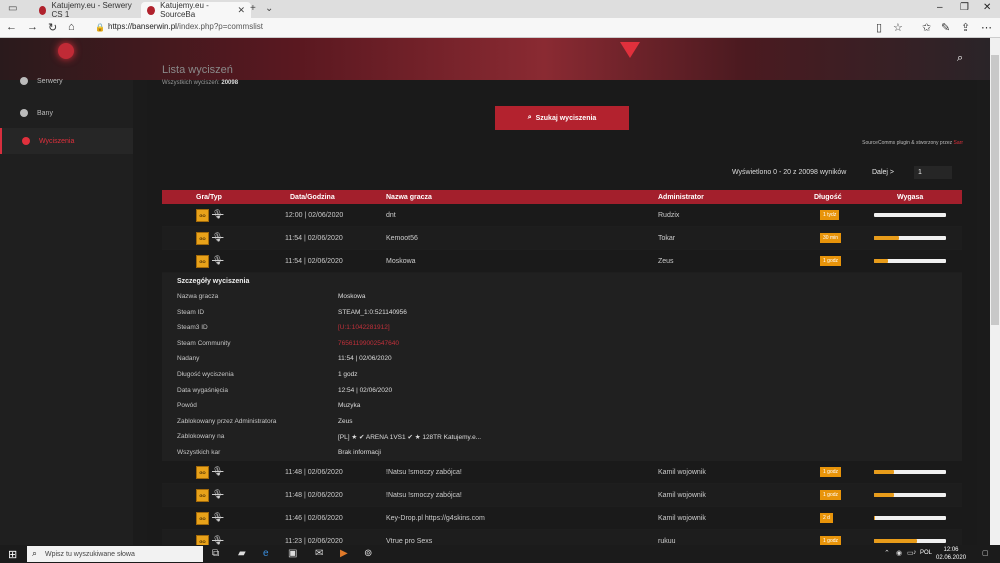  What do you see at coordinates (344, 553) in the screenshot?
I see `media-player-icon: ▶` at bounding box center [344, 553].